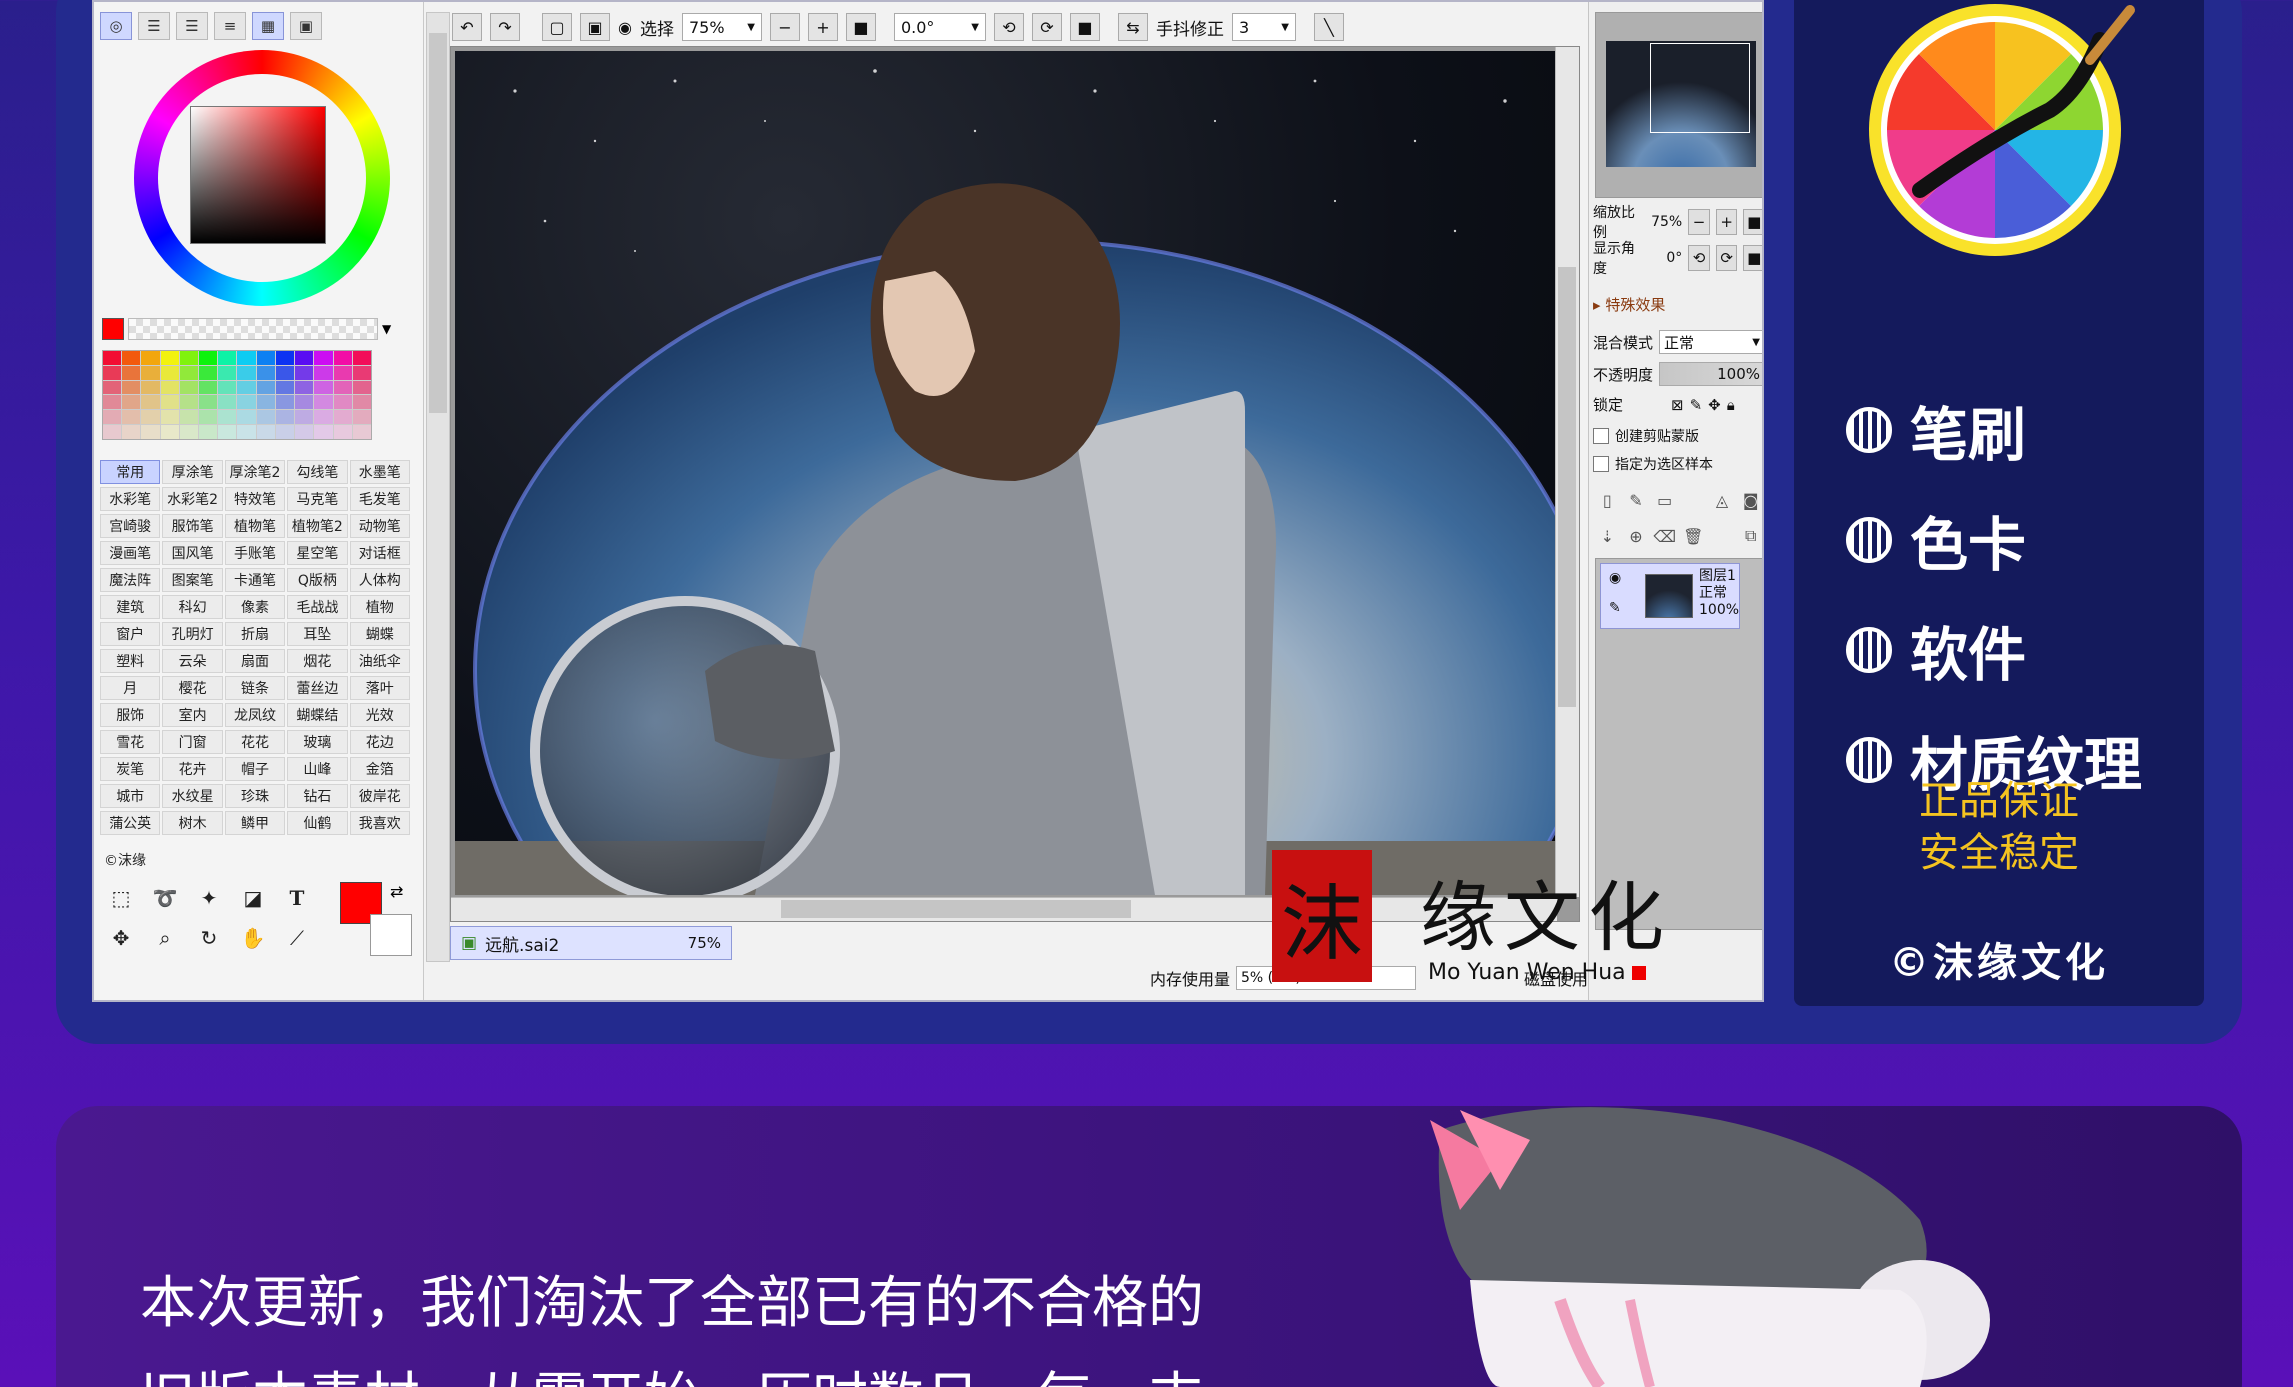  Describe the element at coordinates (258, 175) in the screenshot. I see `saturation-value-square` at that location.